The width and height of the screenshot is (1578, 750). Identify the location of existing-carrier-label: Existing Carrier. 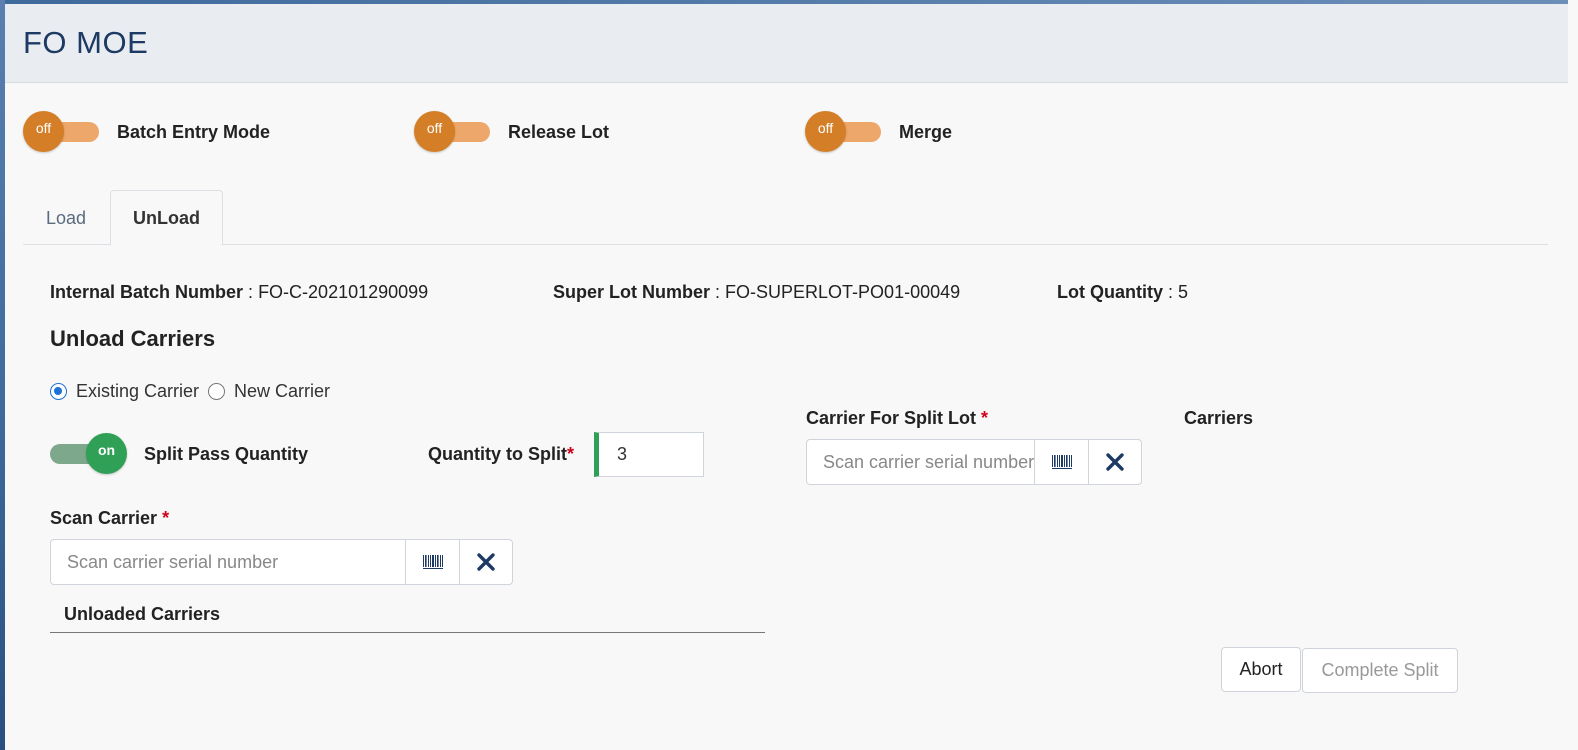
(137, 391).